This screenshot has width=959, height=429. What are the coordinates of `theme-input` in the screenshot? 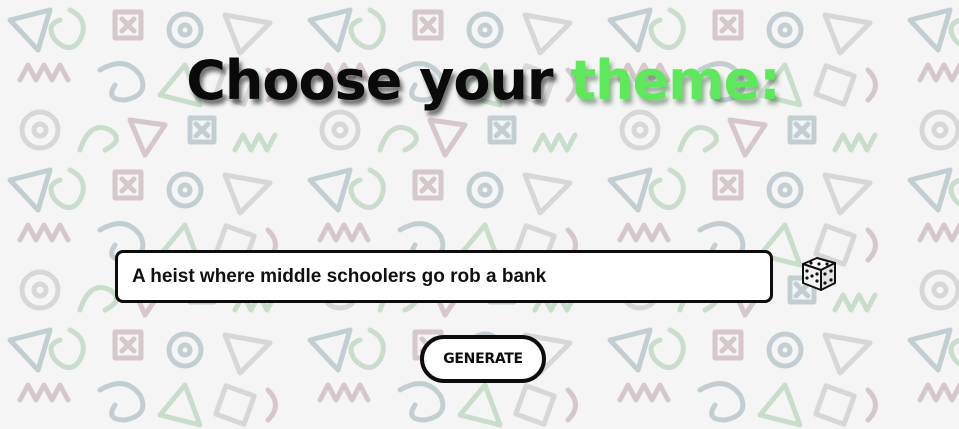 It's located at (444, 276).